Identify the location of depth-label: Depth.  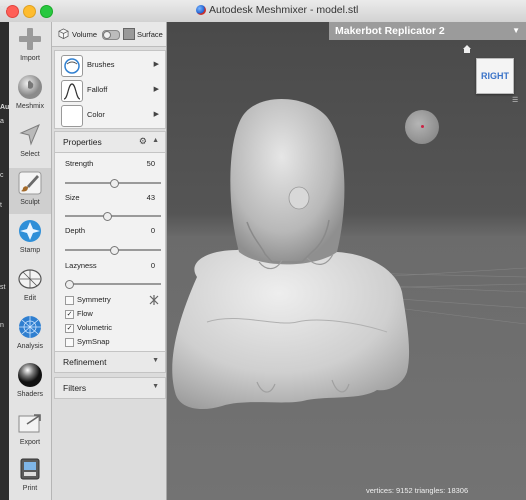
(75, 230).